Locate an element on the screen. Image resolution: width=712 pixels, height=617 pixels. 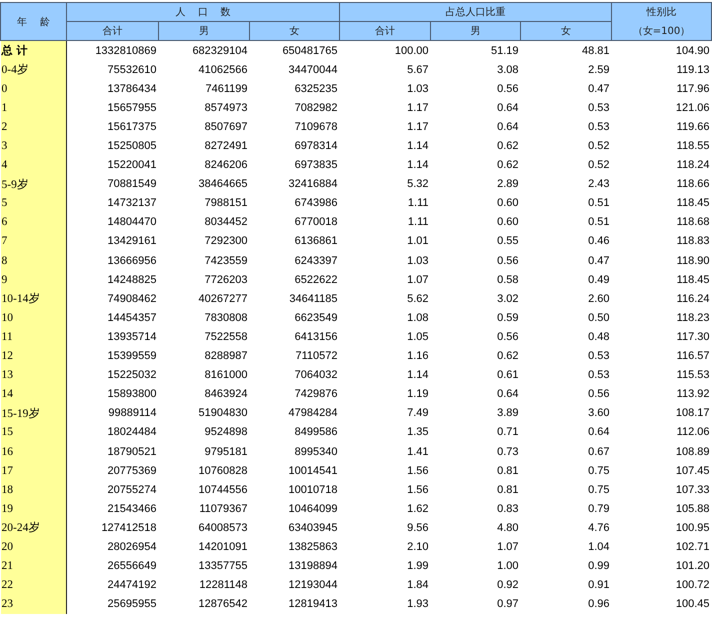
table-cell: 18024484 is located at coordinates (112, 432).